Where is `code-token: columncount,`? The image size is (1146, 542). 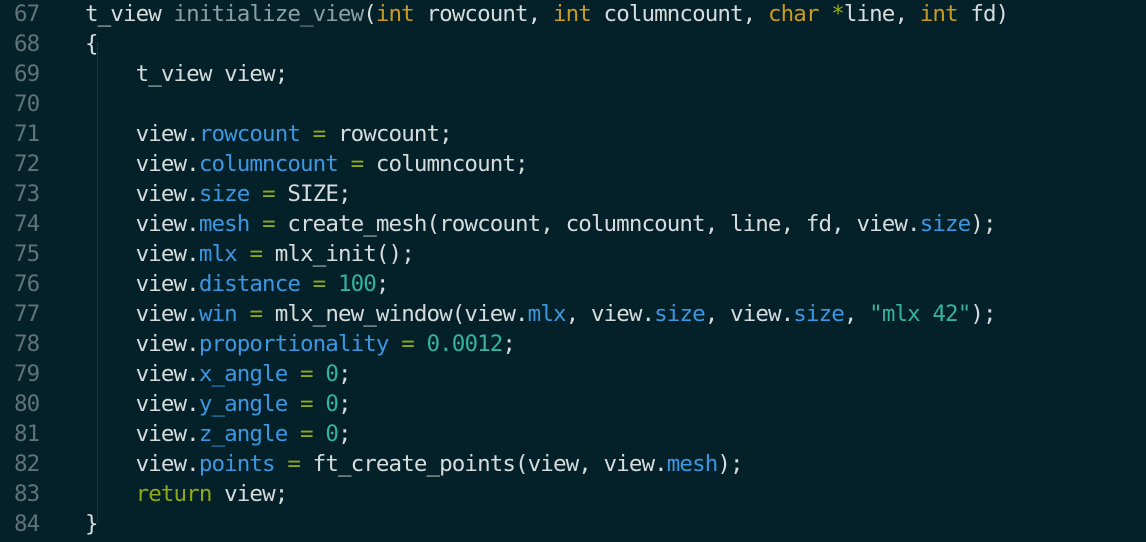 code-token: columncount, is located at coordinates (679, 14).